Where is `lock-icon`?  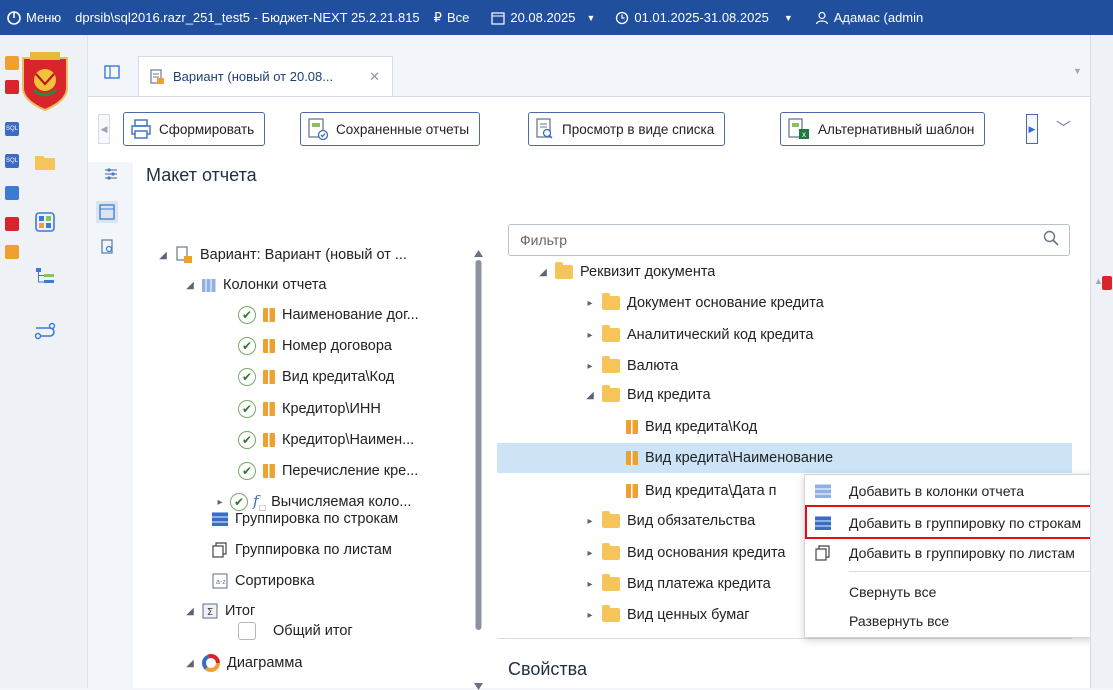 lock-icon is located at coordinates (12, 87).